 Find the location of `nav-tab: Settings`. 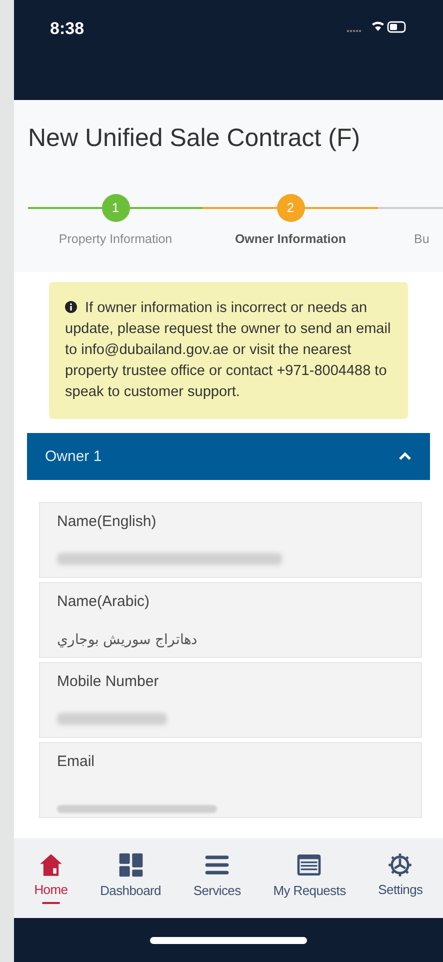

nav-tab: Settings is located at coordinates (400, 878).